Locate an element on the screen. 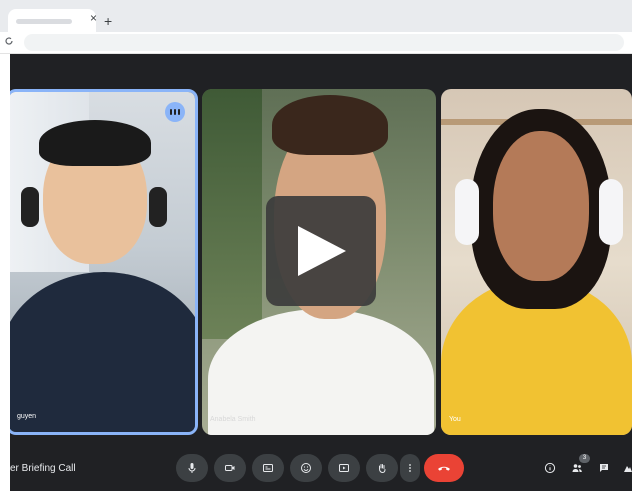 The height and width of the screenshot is (491, 632). play-button is located at coordinates (321, 251).